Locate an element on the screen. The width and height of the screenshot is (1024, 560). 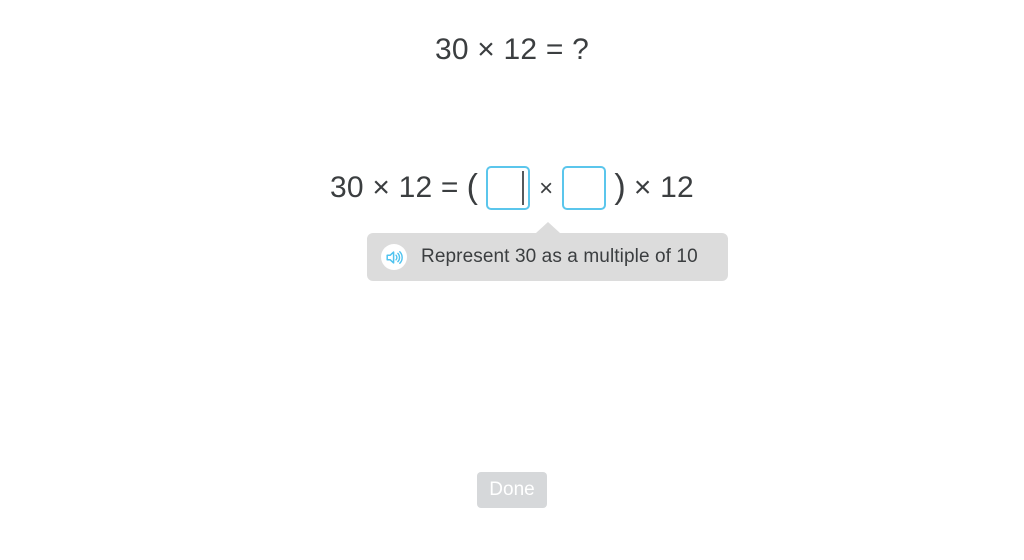
equation-row: 30 × 12 = ( × ) × 12 is located at coordinates (512, 188).